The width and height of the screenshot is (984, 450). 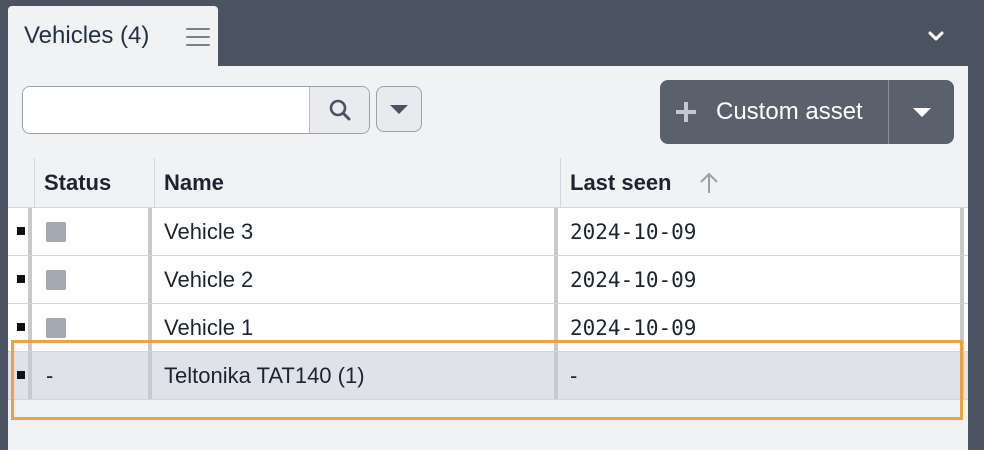 I want to click on custom-asset-button: Custom asset, so click(x=774, y=112).